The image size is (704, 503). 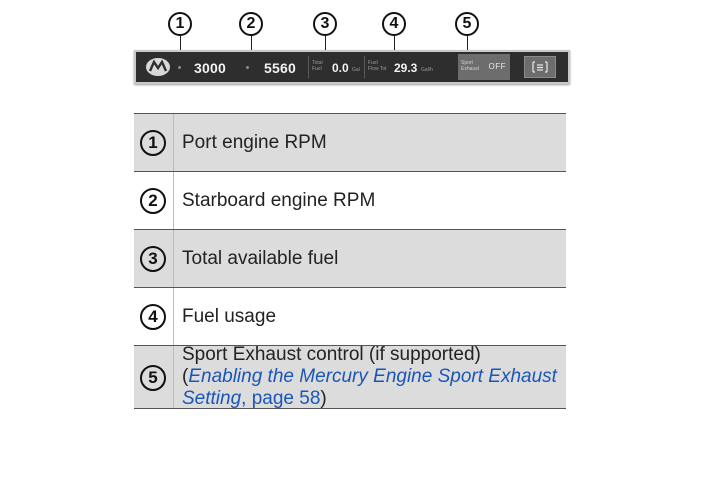 What do you see at coordinates (280, 398) in the screenshot?
I see `cross-reference-page: , page 58` at bounding box center [280, 398].